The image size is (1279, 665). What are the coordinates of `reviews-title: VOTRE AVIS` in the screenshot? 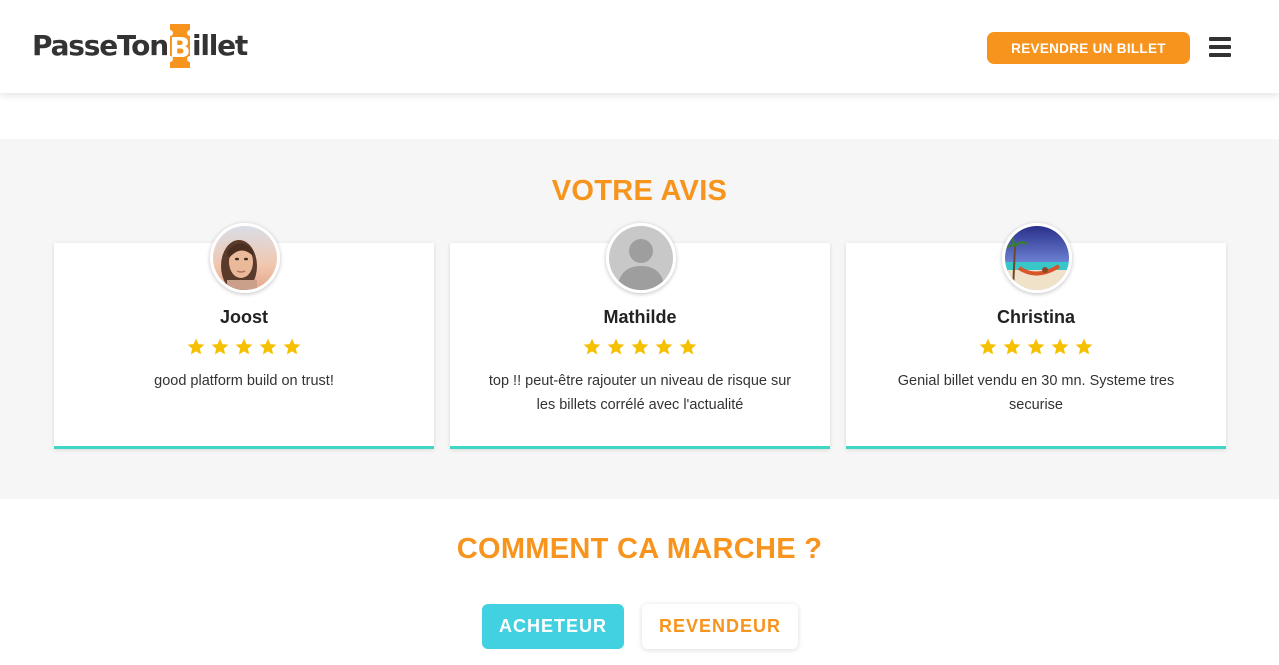 It's located at (639, 191).